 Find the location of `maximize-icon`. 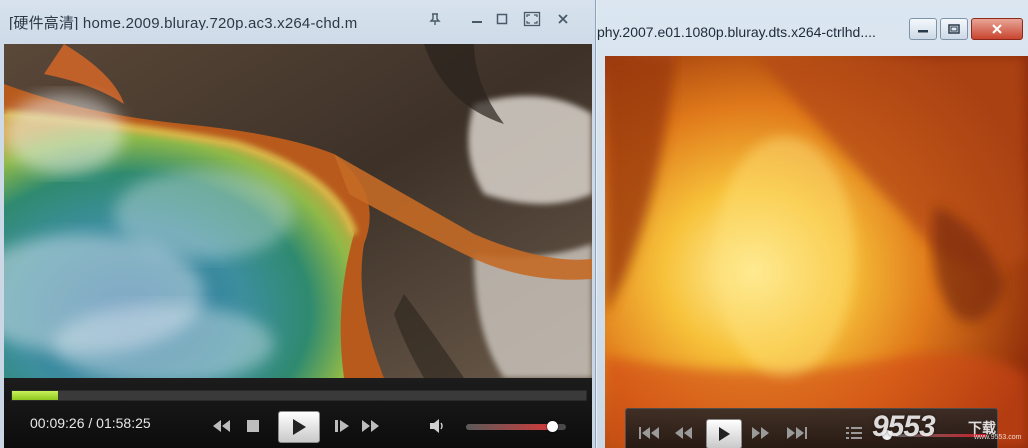

maximize-icon is located at coordinates (502, 19).